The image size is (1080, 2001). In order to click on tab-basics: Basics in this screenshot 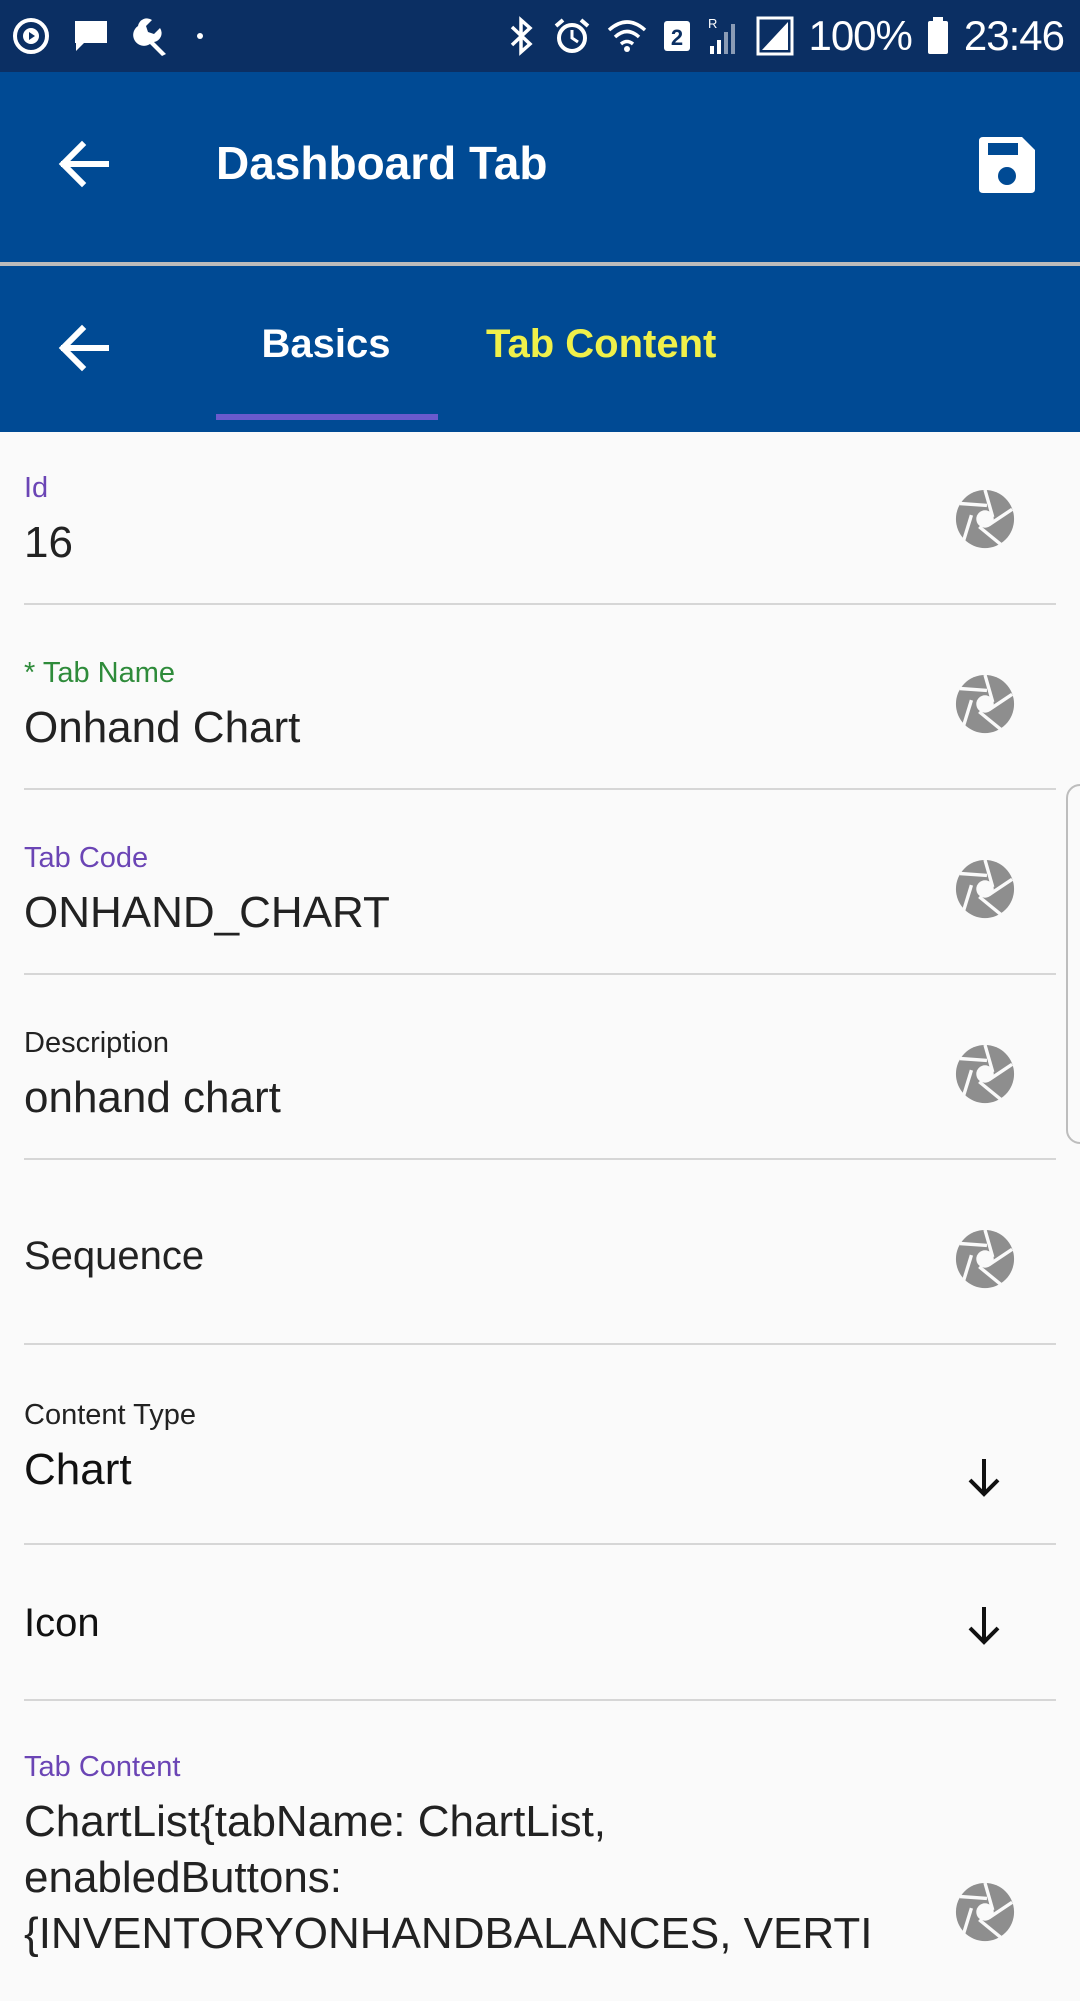, I will do `click(326, 344)`.